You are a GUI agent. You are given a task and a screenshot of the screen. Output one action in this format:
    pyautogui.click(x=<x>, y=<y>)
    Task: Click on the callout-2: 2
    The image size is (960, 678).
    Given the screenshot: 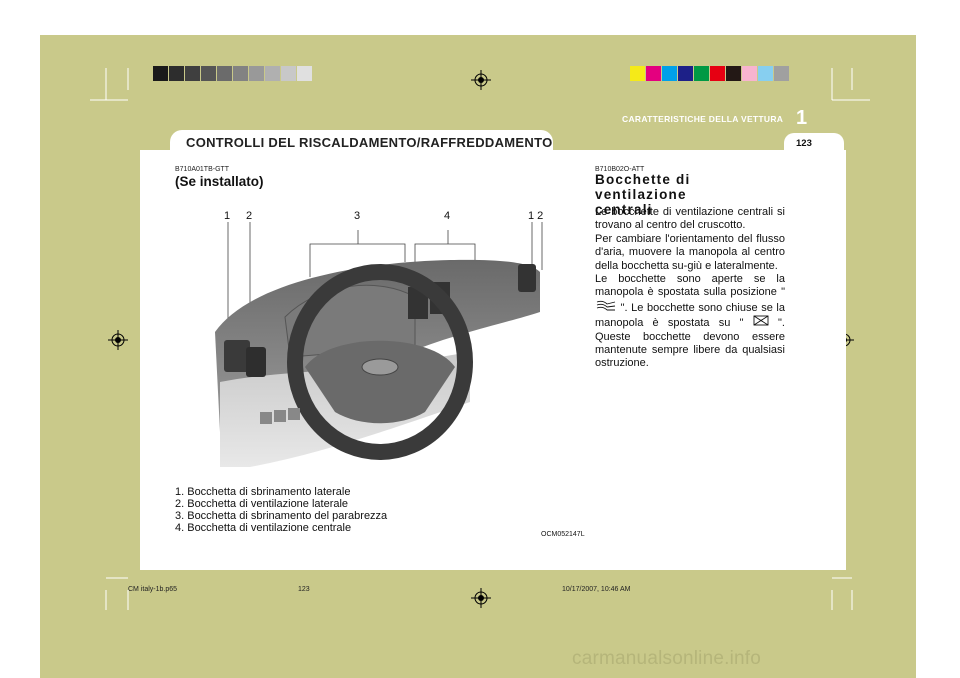 What is the action you would take?
    pyautogui.click(x=249, y=216)
    